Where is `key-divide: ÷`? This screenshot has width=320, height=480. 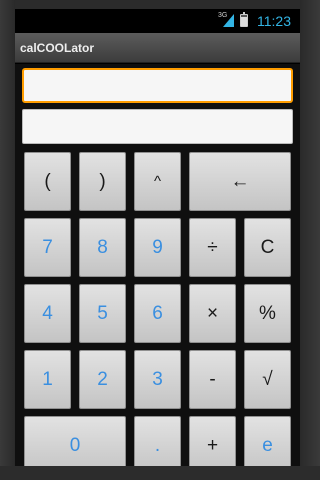 key-divide: ÷ is located at coordinates (212, 247).